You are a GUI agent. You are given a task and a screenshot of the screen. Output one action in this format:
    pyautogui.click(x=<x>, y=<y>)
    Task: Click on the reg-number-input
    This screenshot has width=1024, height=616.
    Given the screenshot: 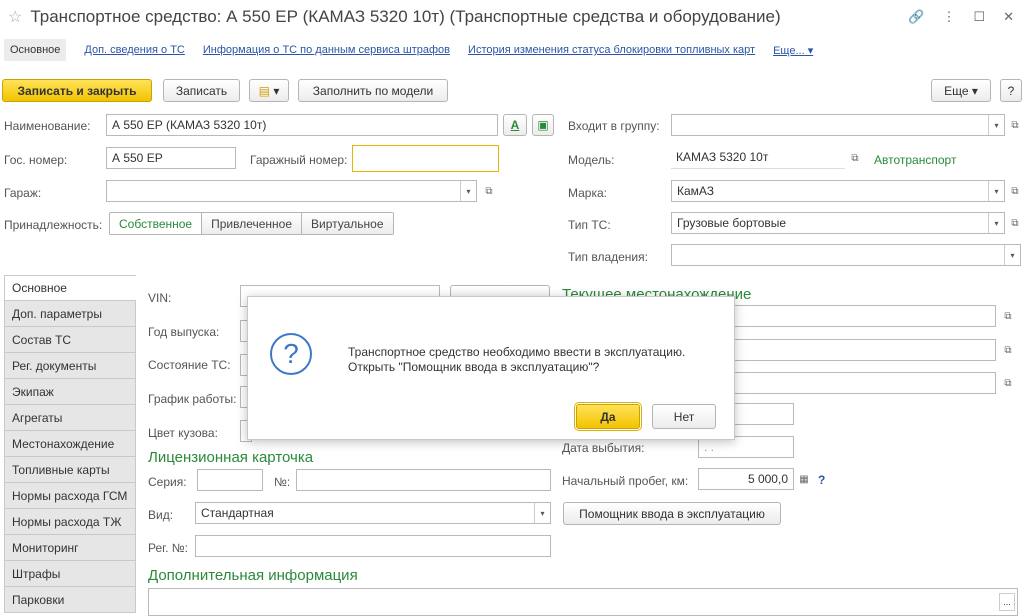 What is the action you would take?
    pyautogui.click(x=373, y=546)
    